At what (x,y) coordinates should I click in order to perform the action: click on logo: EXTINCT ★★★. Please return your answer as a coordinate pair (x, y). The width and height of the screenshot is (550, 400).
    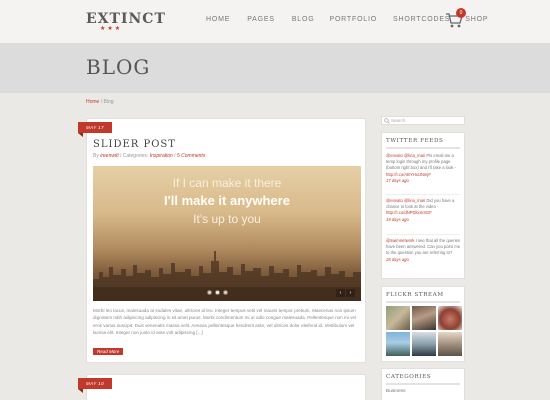
    Looking at the image, I should click on (126, 20).